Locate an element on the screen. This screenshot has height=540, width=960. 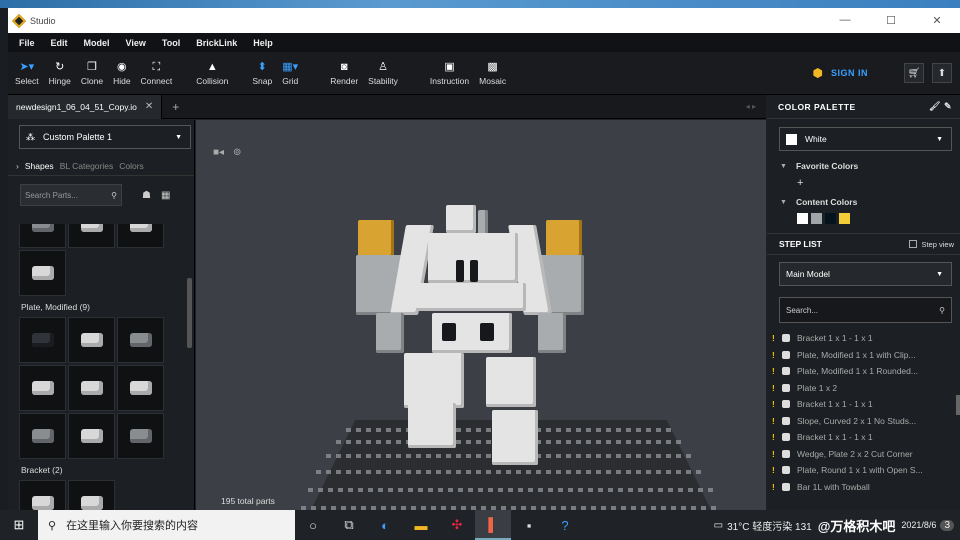
content-swatch-white is located at coordinates (802, 218).